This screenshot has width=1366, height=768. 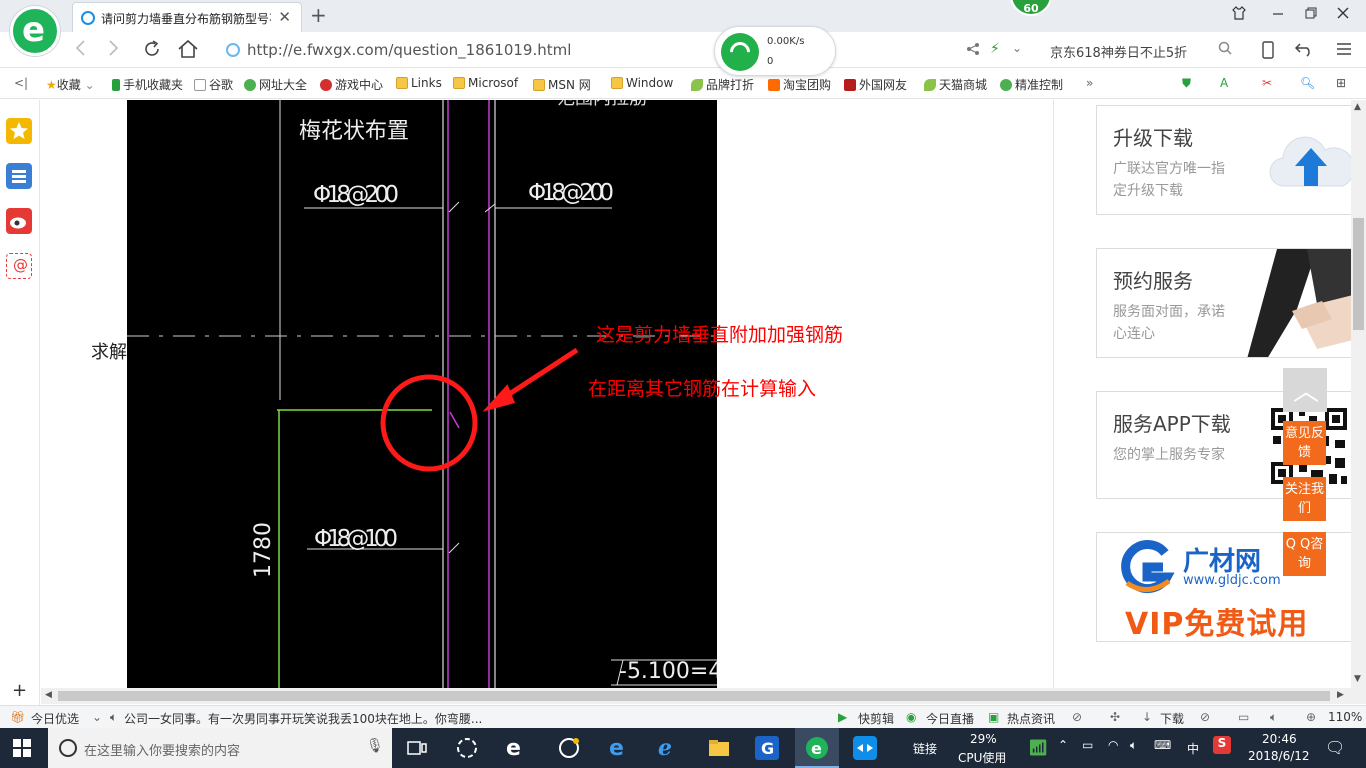 I want to click on close-window-icon, so click(x=1343, y=15).